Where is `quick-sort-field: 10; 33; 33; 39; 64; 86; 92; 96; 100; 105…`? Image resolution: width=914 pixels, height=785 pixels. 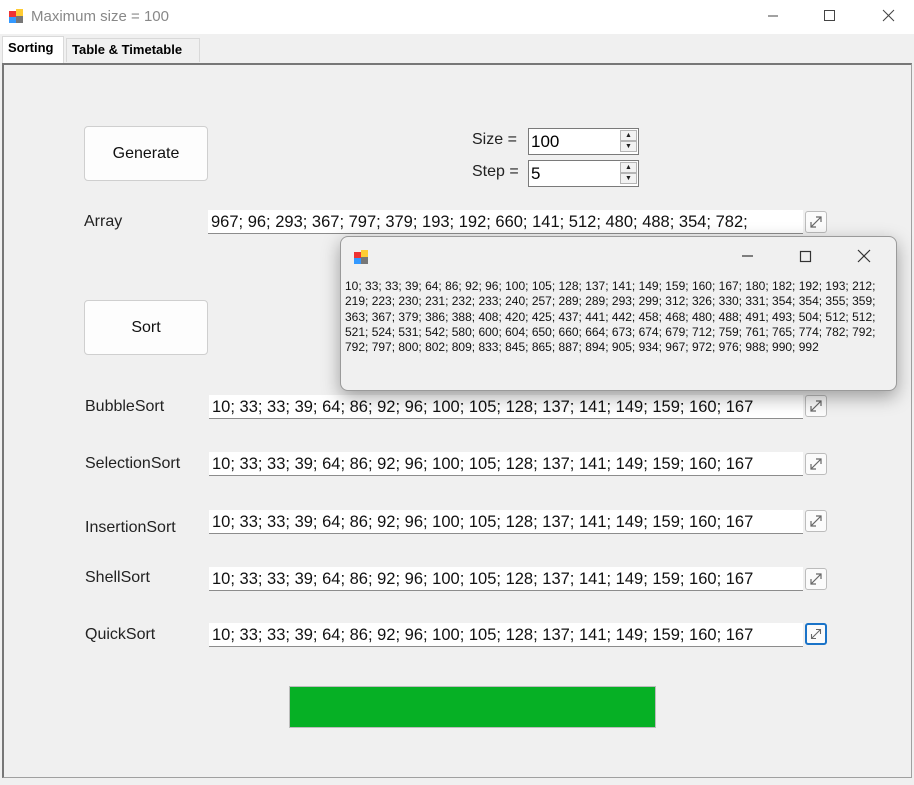 quick-sort-field: 10; 33; 33; 39; 64; 86; 92; 96; 100; 105… is located at coordinates (506, 635).